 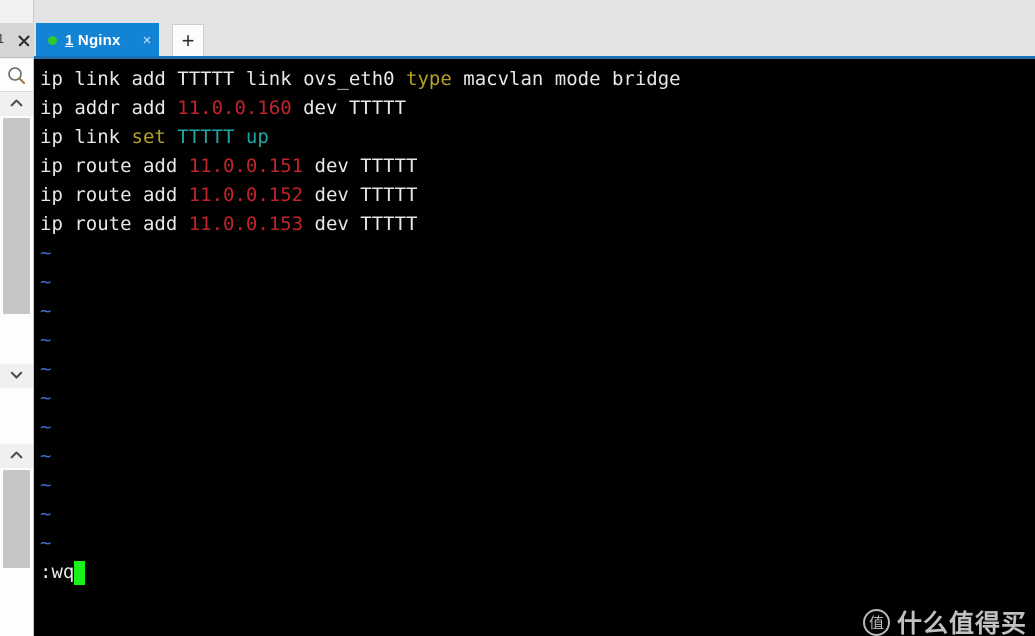 What do you see at coordinates (69, 40) in the screenshot?
I see `tab-number: 1` at bounding box center [69, 40].